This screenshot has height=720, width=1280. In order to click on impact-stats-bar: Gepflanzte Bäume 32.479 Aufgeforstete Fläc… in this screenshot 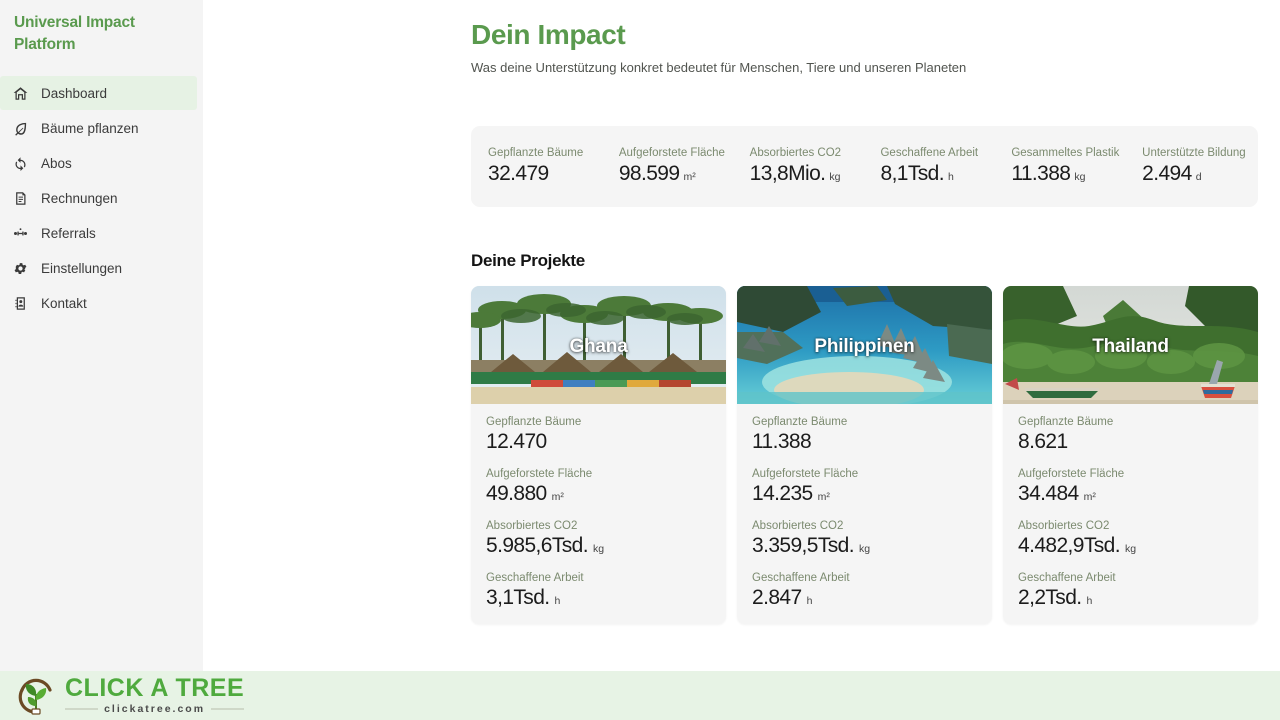, I will do `click(864, 166)`.